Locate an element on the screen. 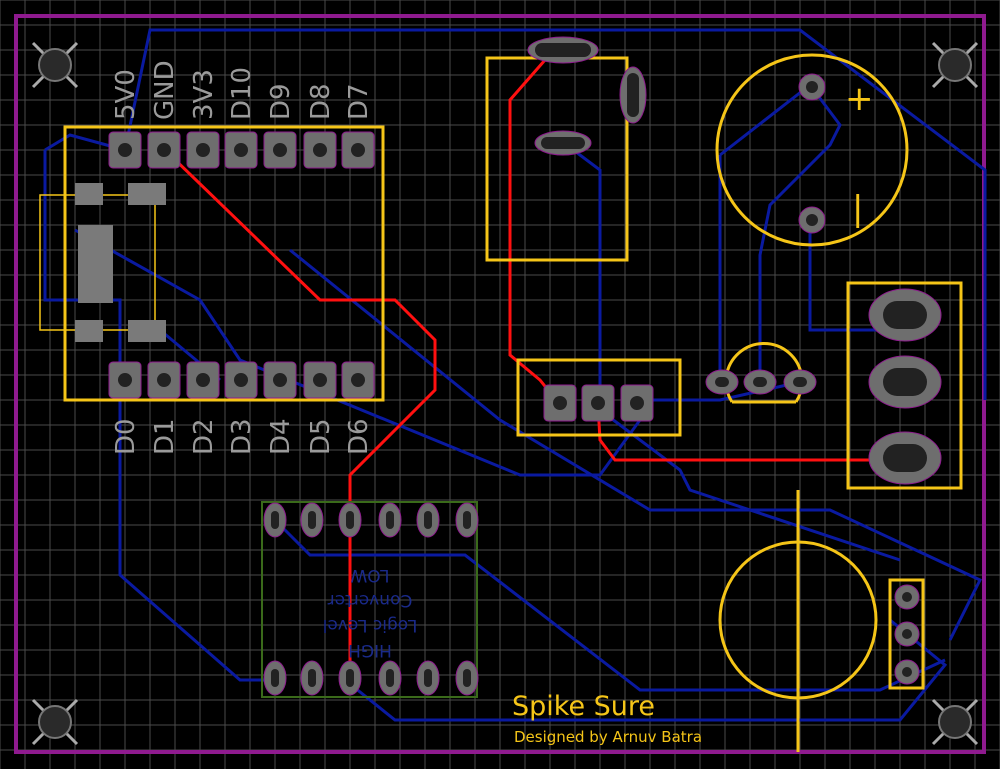 The width and height of the screenshot is (1000, 769). level-shifter-line-3: Converter is located at coordinates (370, 600).